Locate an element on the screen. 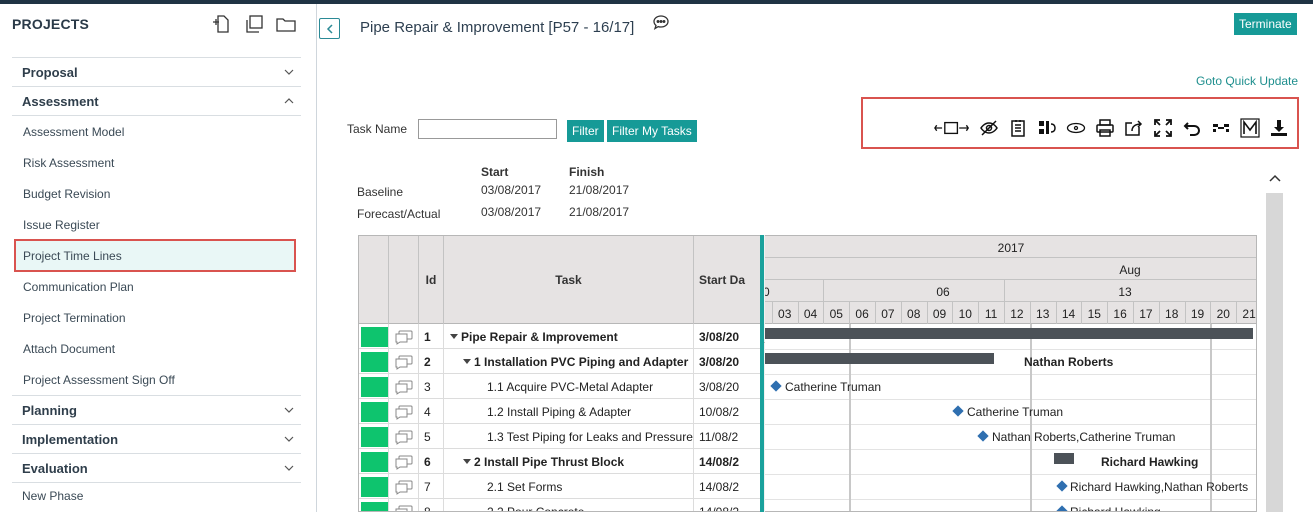  collapse-sidebar-button is located at coordinates (329, 28).